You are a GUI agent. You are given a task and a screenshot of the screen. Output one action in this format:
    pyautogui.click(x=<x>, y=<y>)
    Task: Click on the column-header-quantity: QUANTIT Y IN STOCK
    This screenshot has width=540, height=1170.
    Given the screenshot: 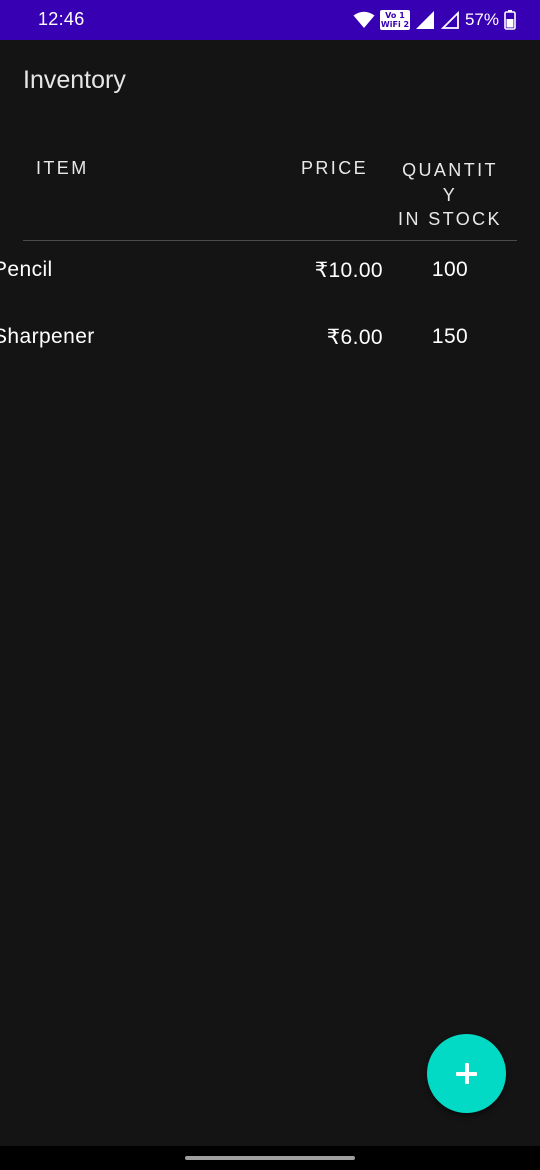 What is the action you would take?
    pyautogui.click(x=450, y=195)
    